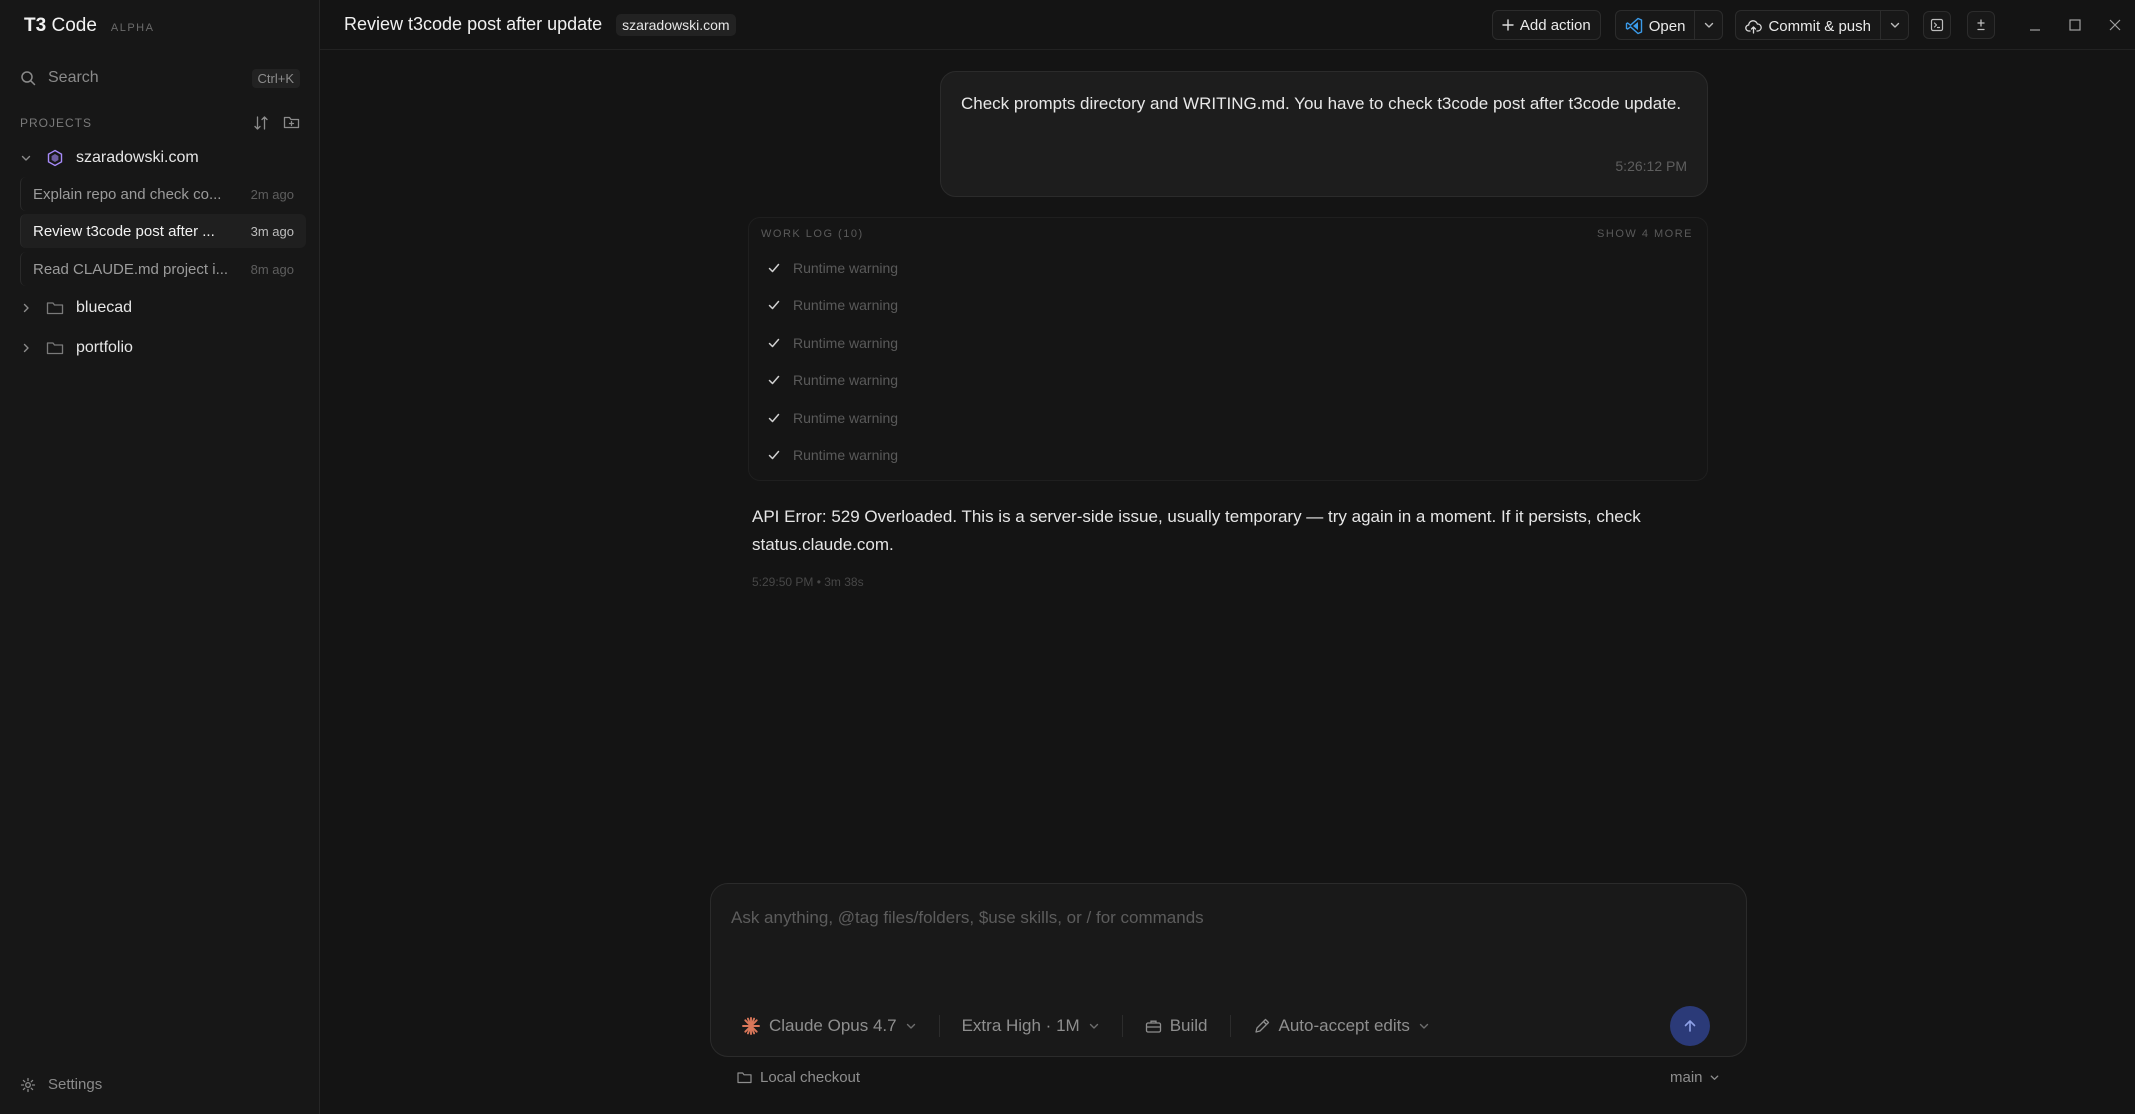 The width and height of the screenshot is (2135, 1114). I want to click on commit-push-label: Commit & push, so click(1819, 26).